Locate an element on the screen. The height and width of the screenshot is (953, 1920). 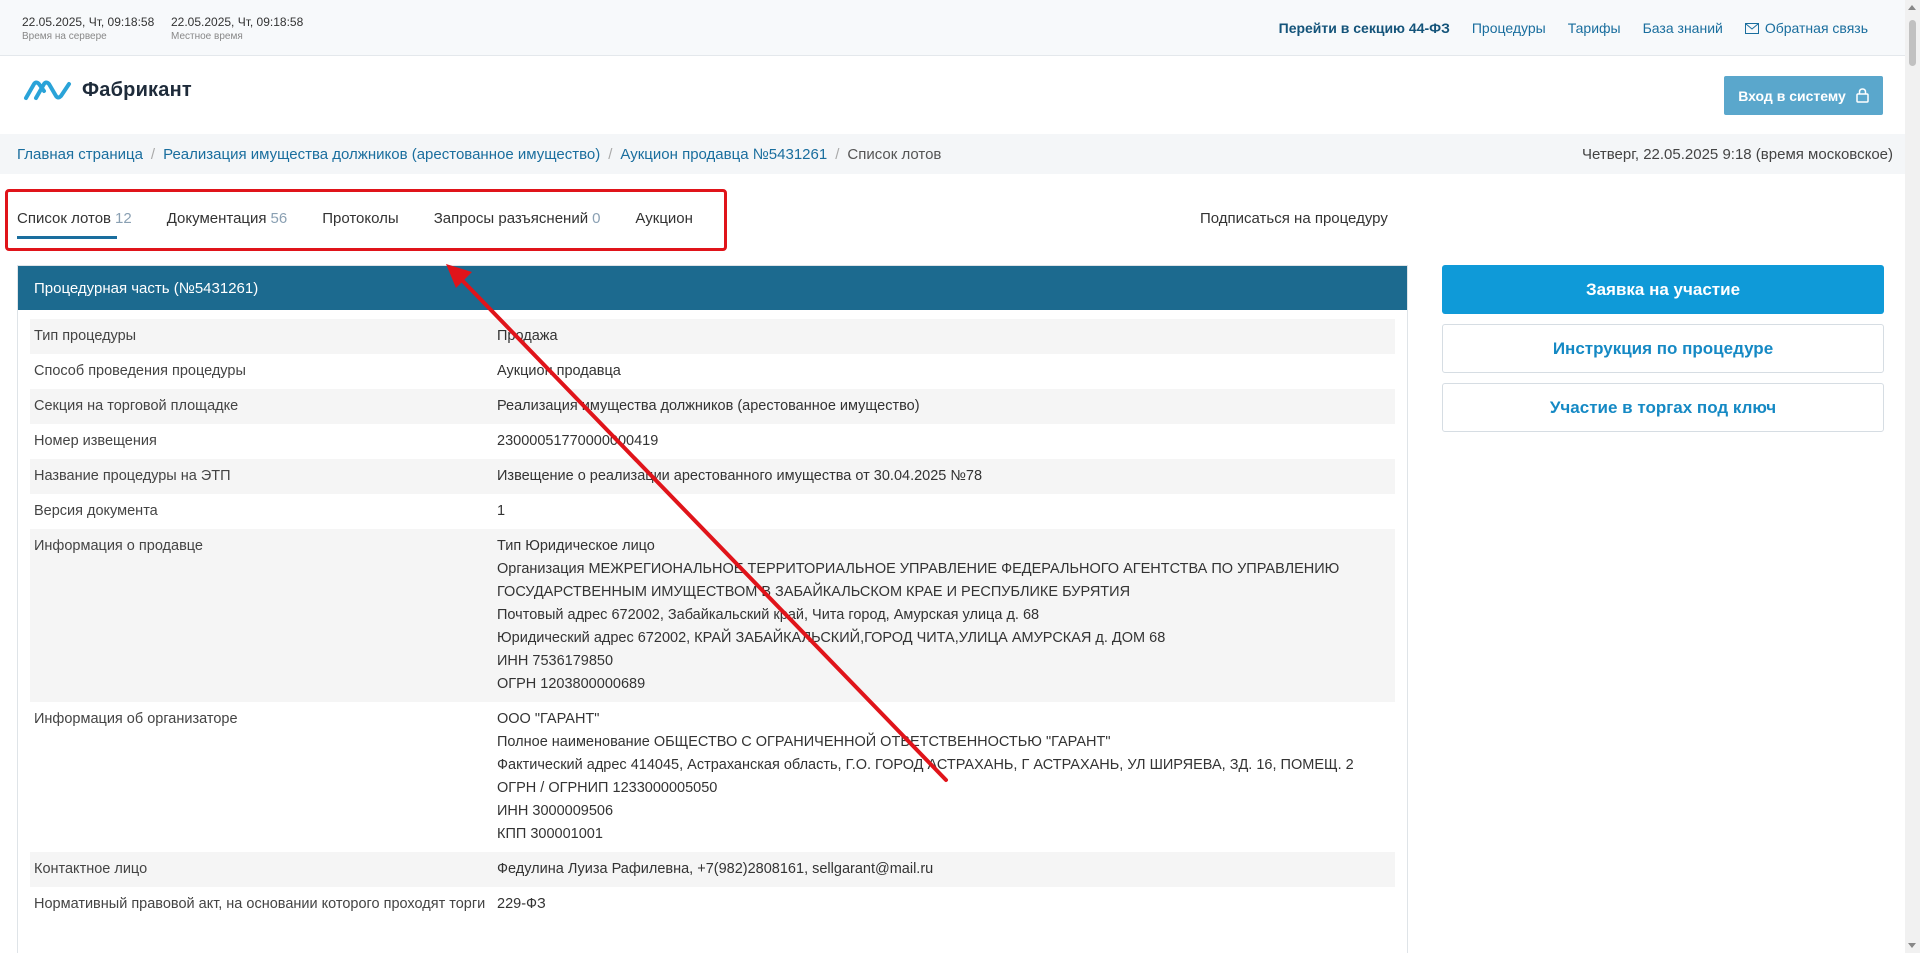
local-time: 22.05.2025, Чт, 09:18:58 is located at coordinates (237, 22).